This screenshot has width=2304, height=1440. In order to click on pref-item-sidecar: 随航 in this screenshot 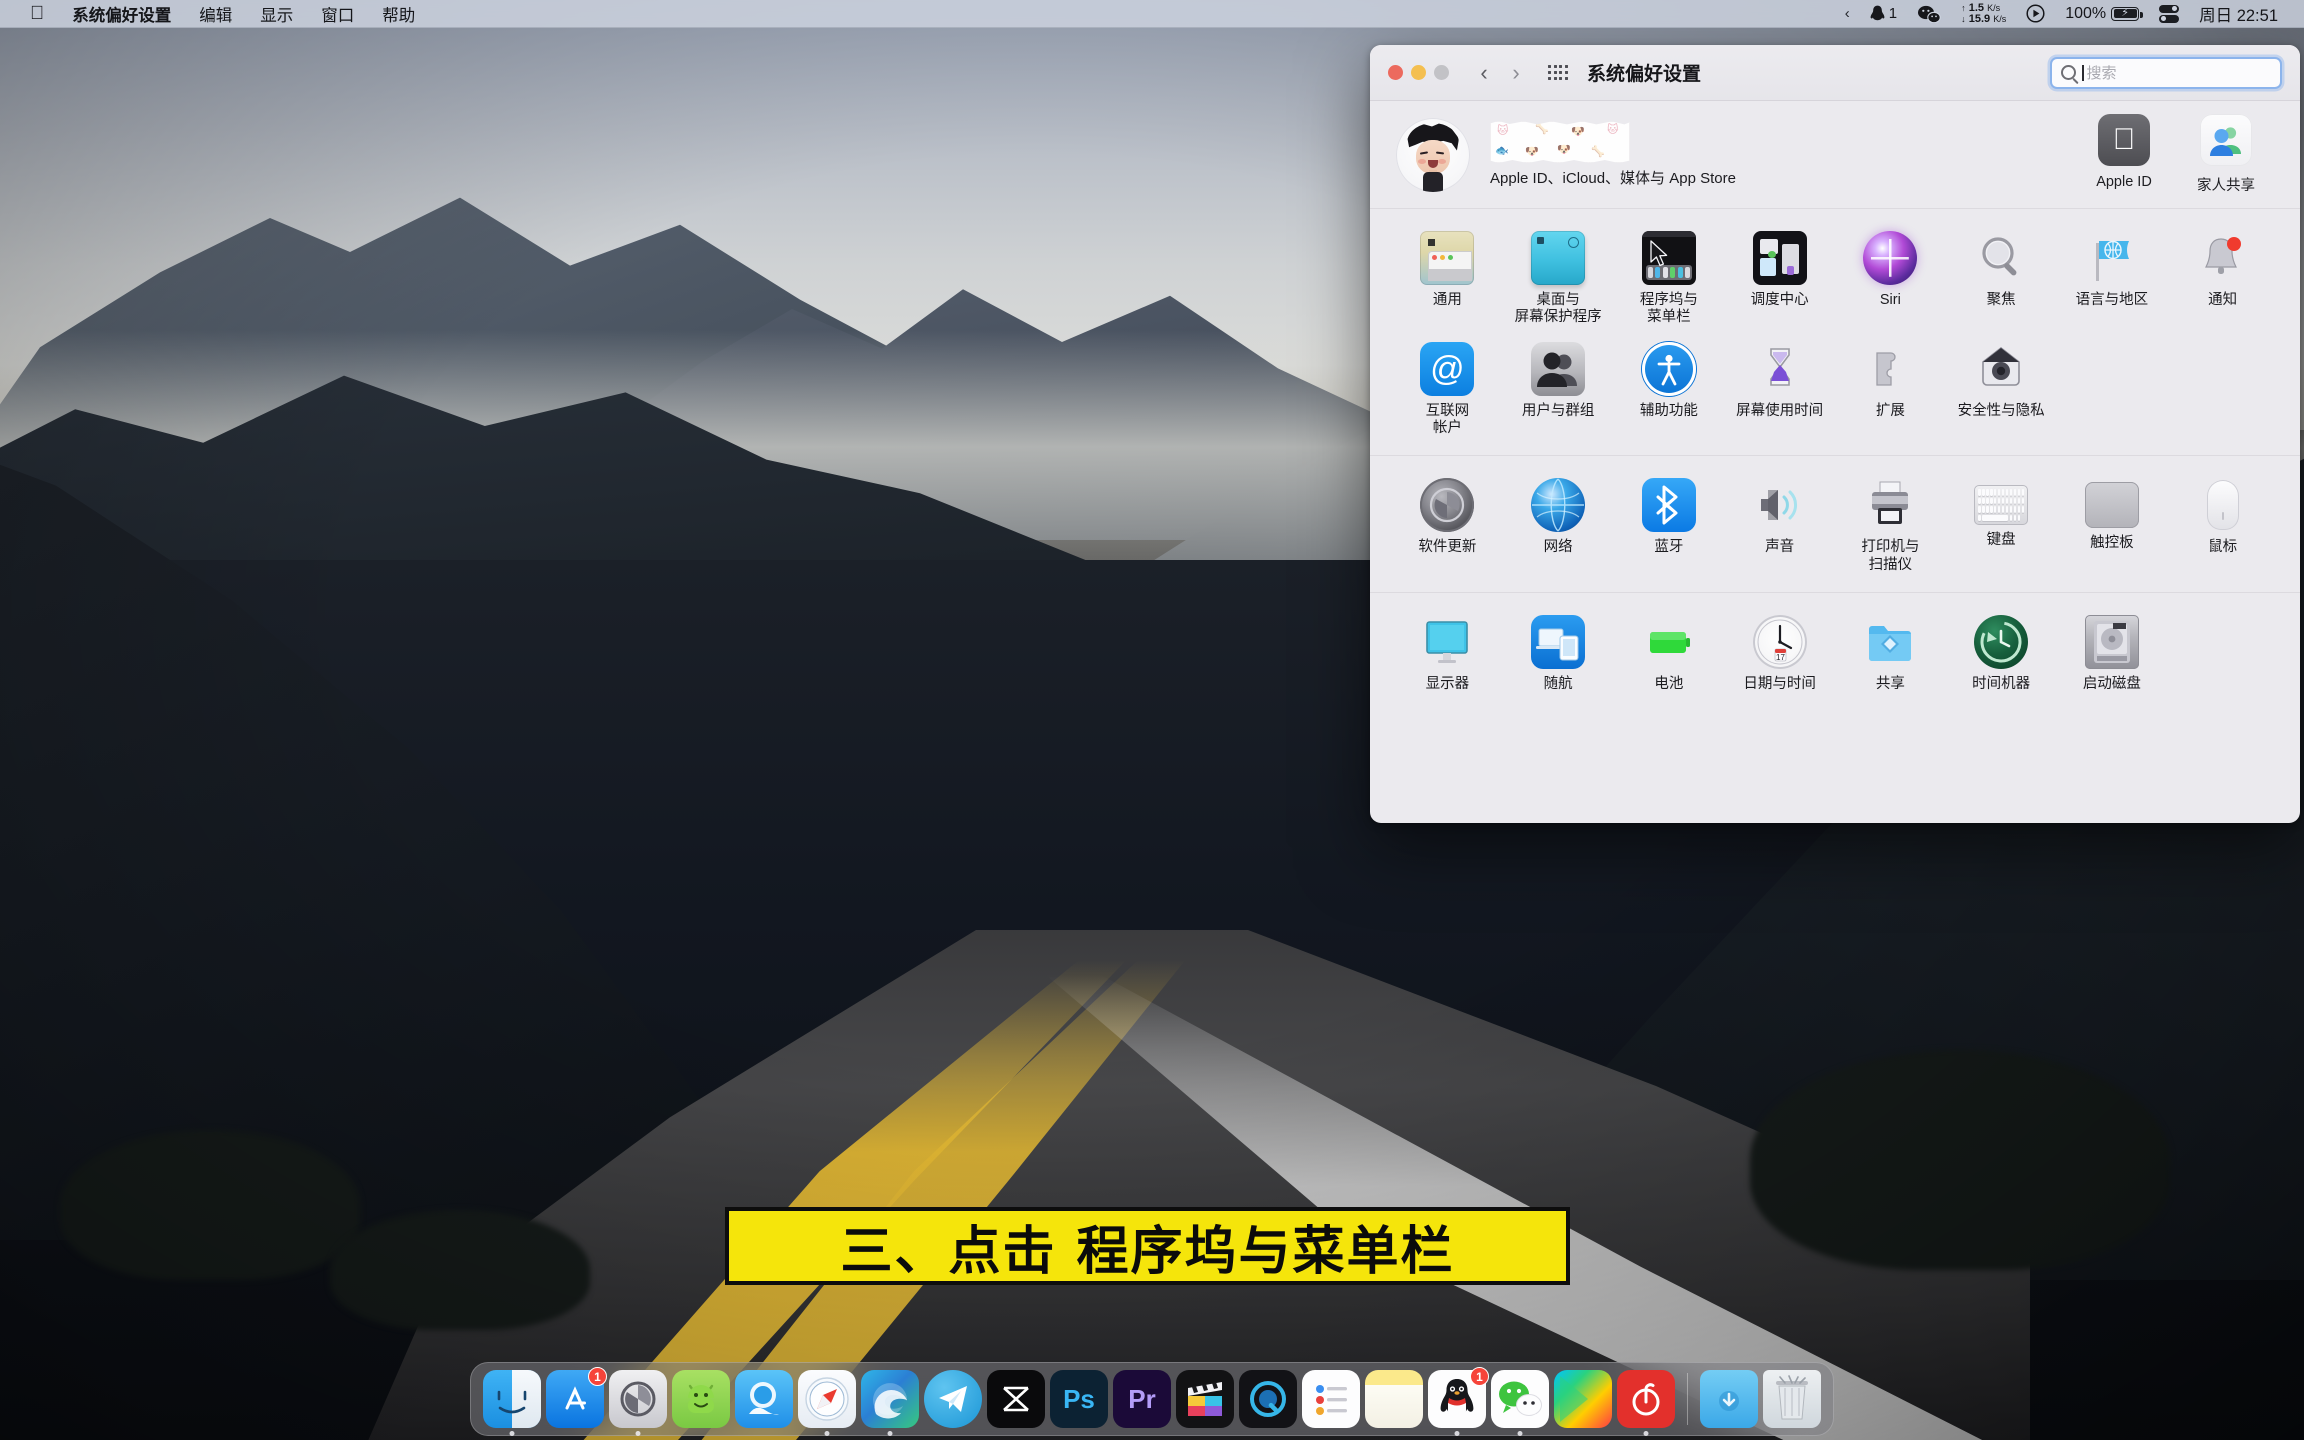, I will do `click(1558, 655)`.